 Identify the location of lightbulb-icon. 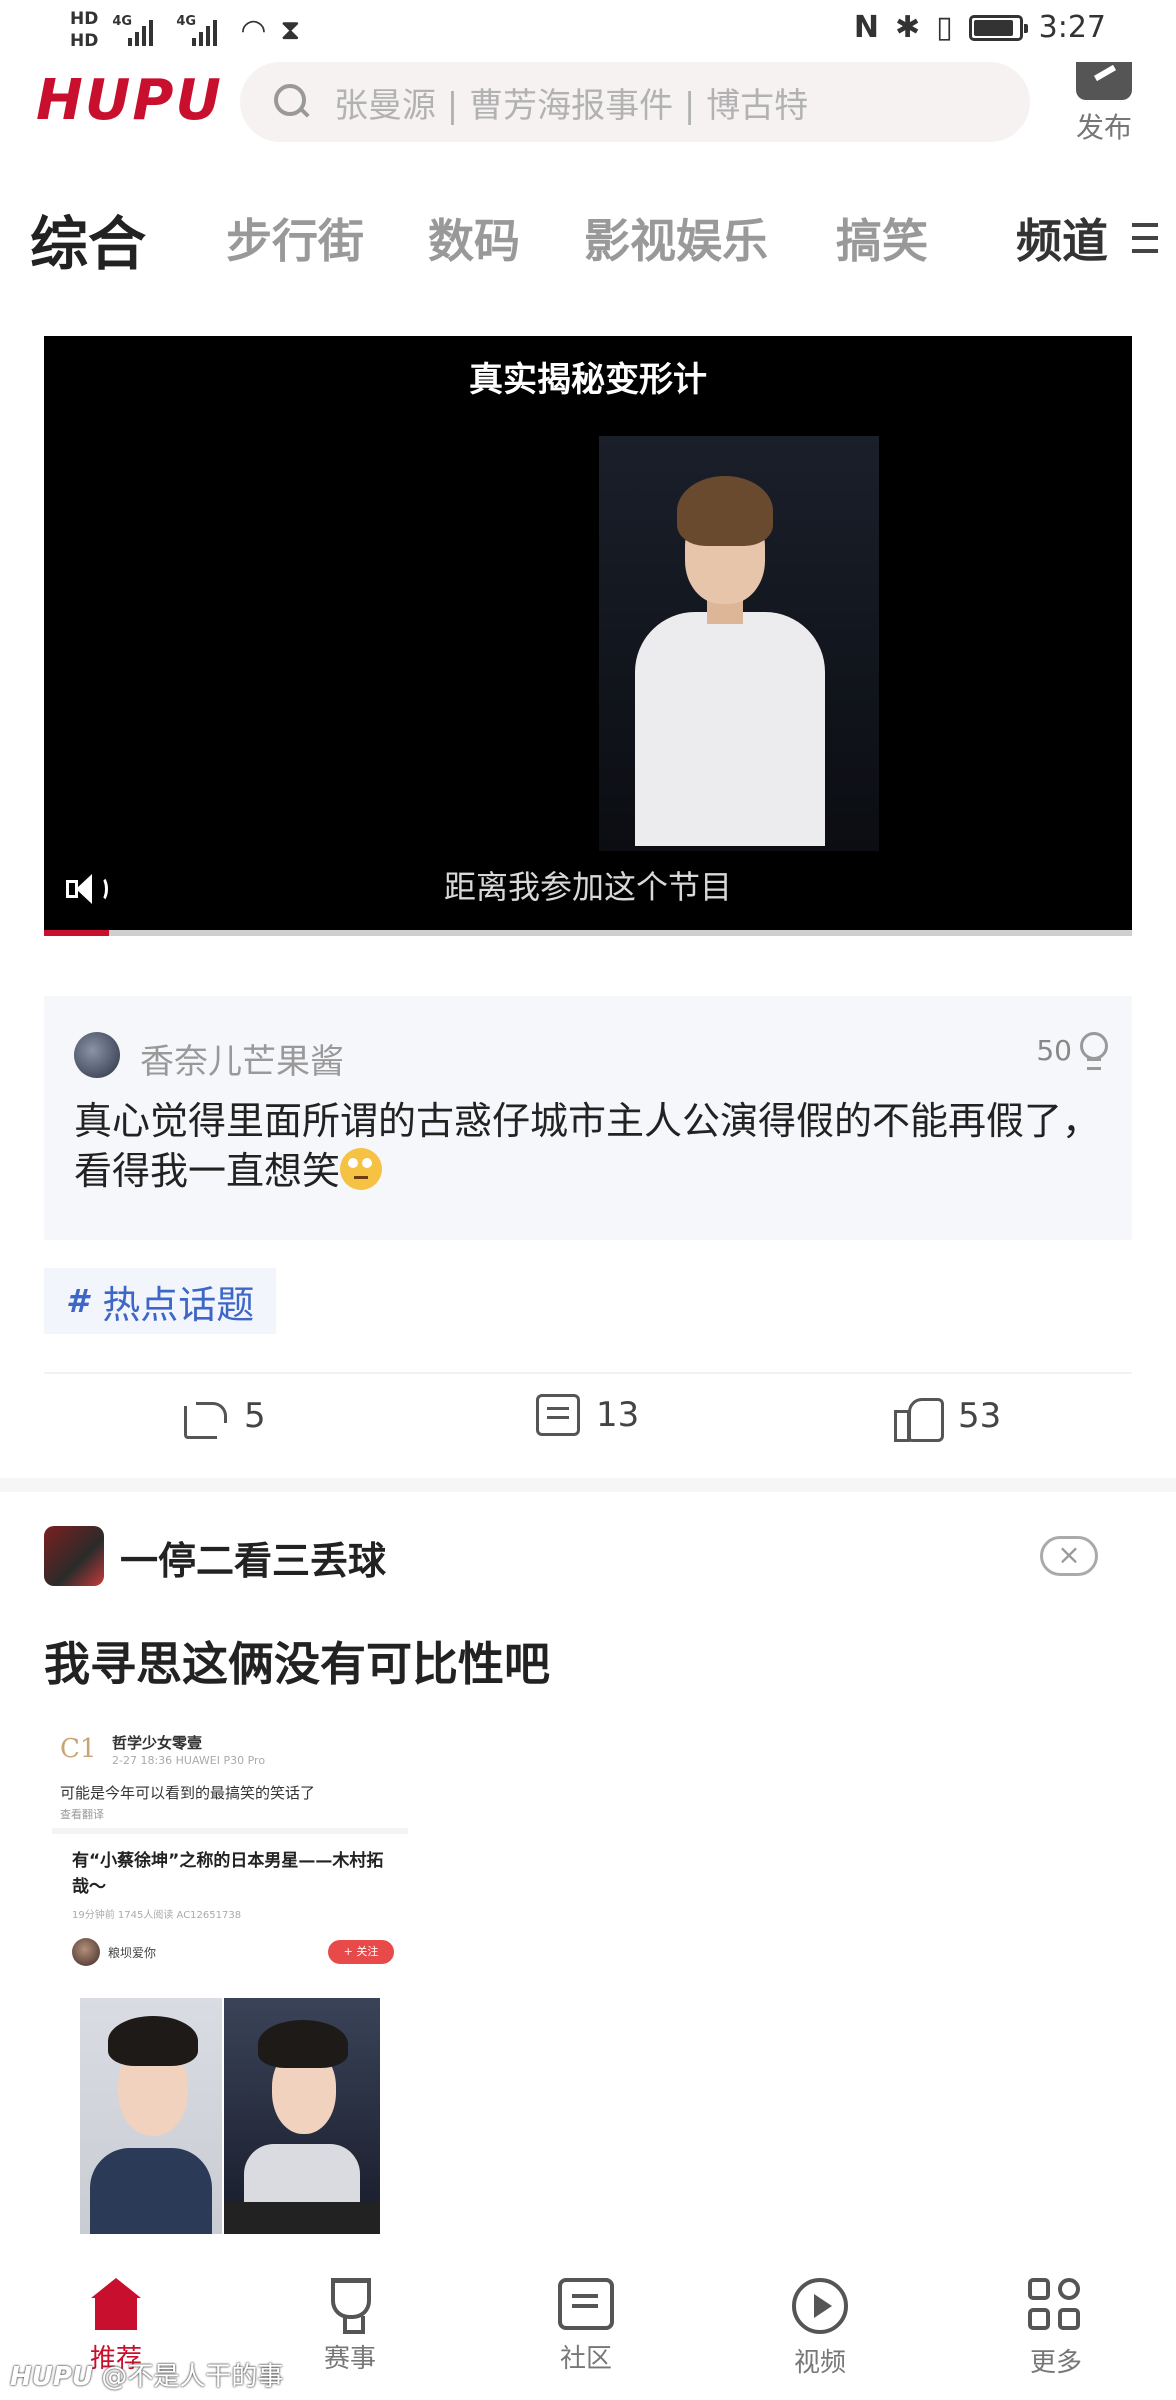
(1094, 1051).